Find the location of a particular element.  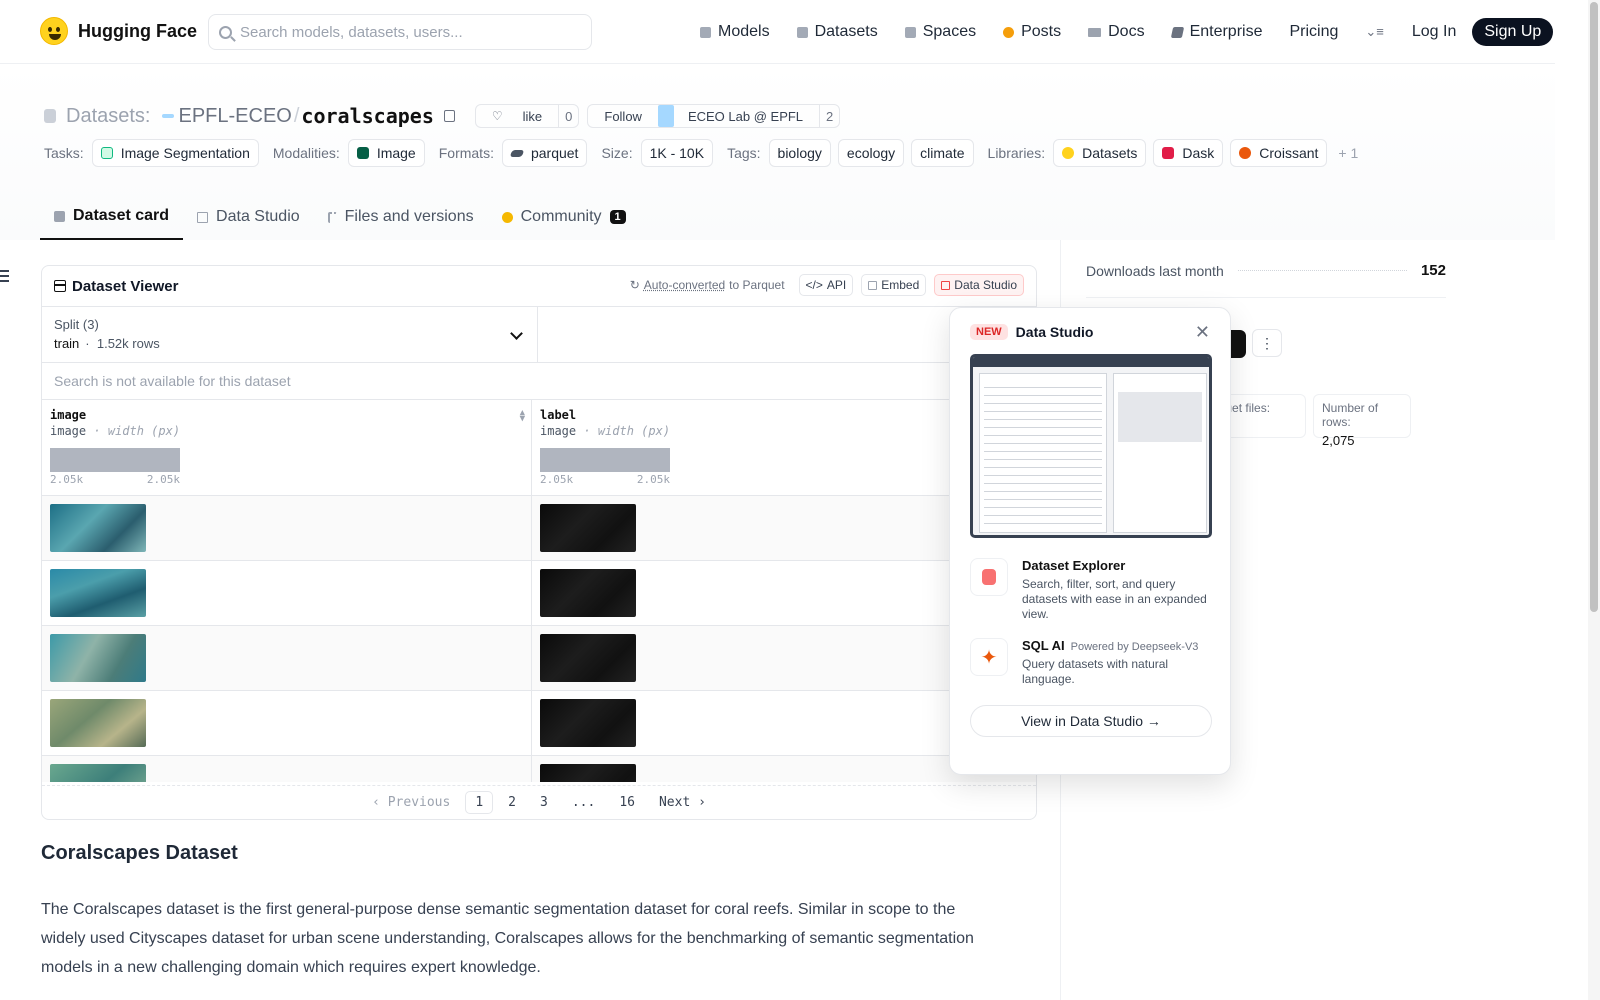

follow-button: Follow ECEO Lab @ EPFL 2 is located at coordinates (714, 116).